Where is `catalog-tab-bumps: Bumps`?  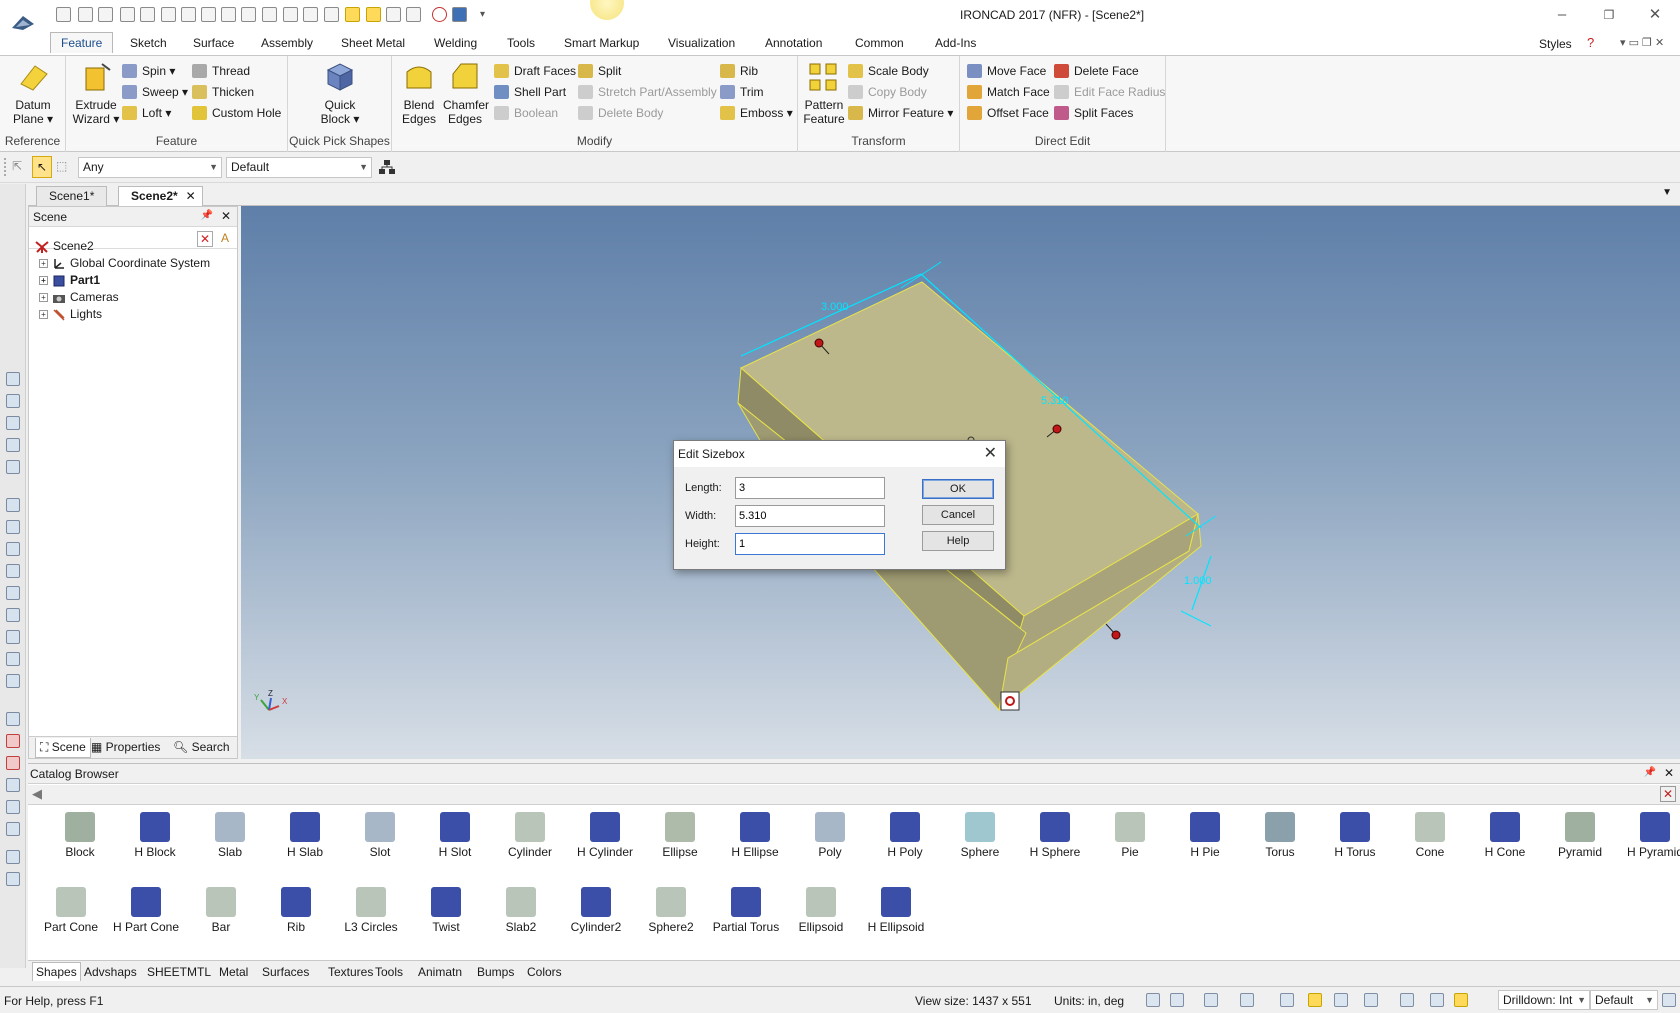 catalog-tab-bumps: Bumps is located at coordinates (495, 972).